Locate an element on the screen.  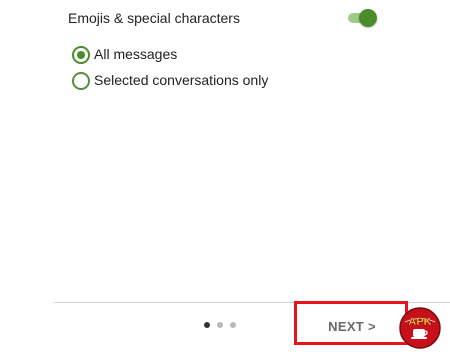
radio-label-all-messages: All messages is located at coordinates (136, 54).